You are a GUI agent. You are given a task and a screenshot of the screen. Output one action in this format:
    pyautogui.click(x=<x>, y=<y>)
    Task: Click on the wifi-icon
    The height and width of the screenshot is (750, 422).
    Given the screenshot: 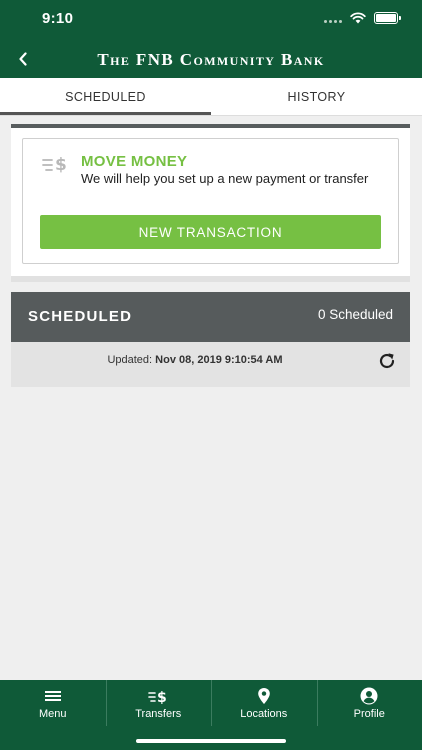 What is the action you would take?
    pyautogui.click(x=358, y=18)
    